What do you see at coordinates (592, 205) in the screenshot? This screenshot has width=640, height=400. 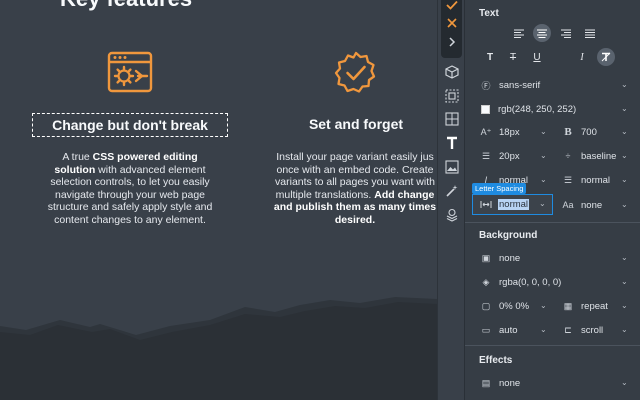 I see `text-case-value: none` at bounding box center [592, 205].